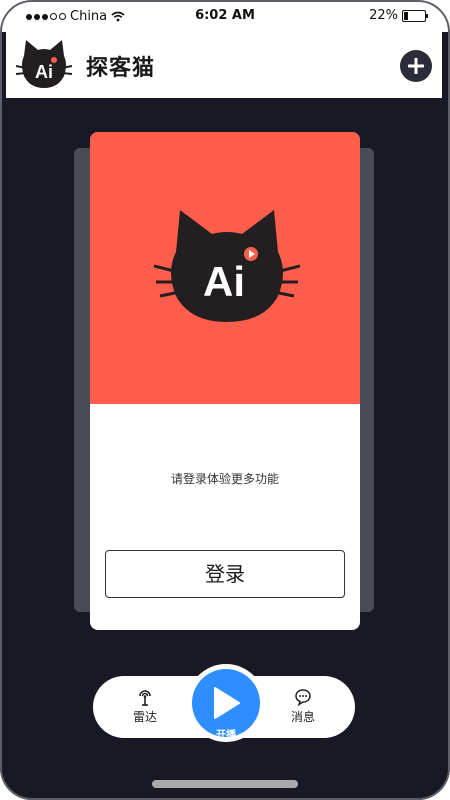 The image size is (450, 800). Describe the element at coordinates (224, 479) in the screenshot. I see `login-prompt-text: 请登录体验更多功能` at that location.